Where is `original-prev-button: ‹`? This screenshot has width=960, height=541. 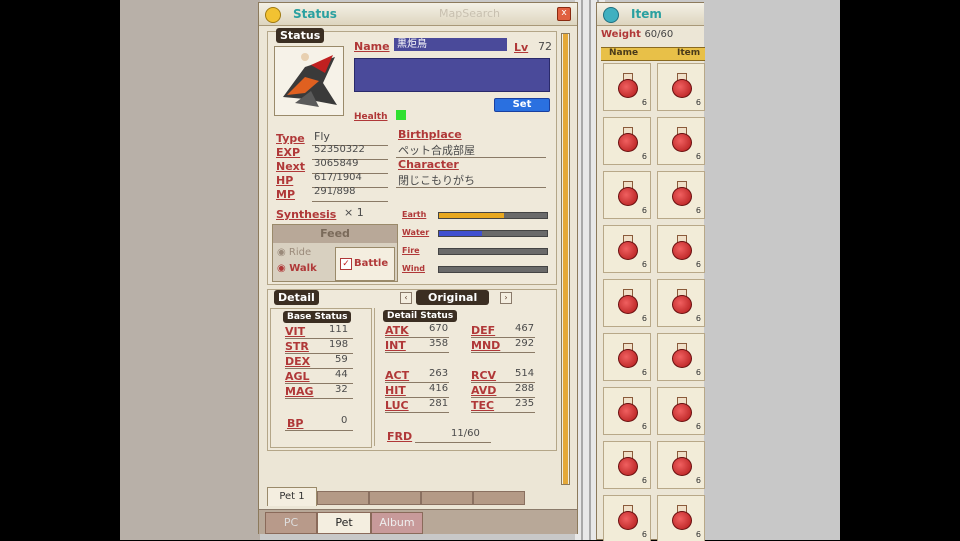 original-prev-button: ‹ is located at coordinates (406, 298).